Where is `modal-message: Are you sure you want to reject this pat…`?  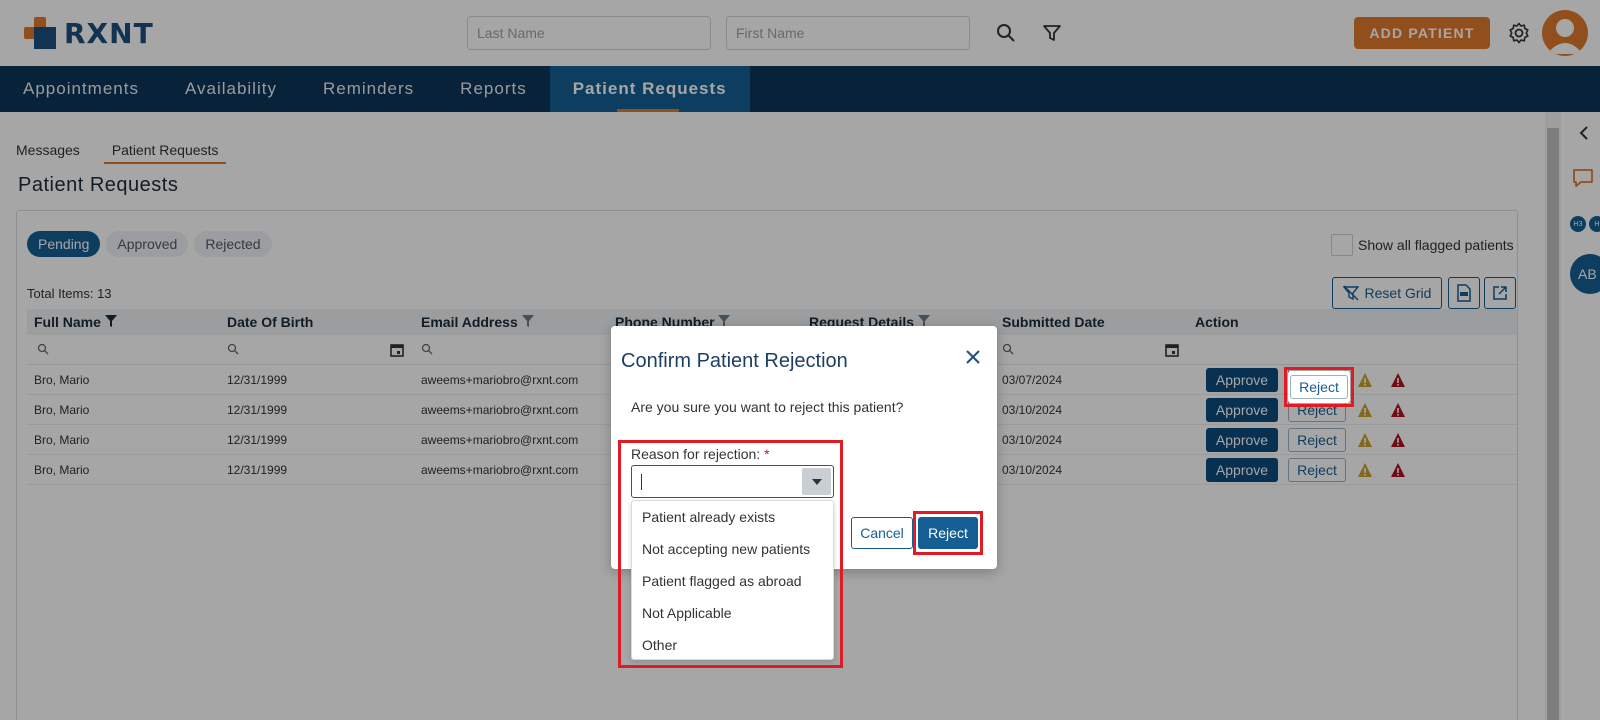 modal-message: Are you sure you want to reject this pat… is located at coordinates (767, 407).